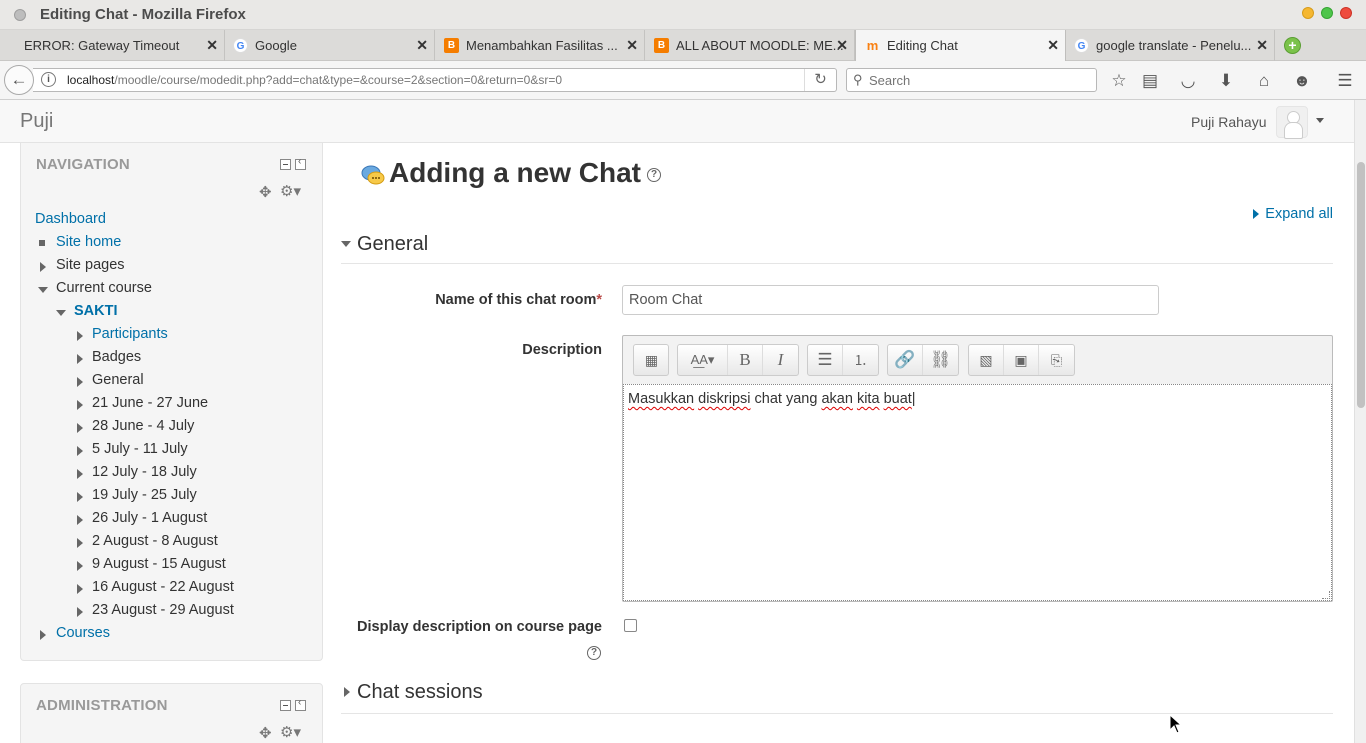 Image resolution: width=1366 pixels, height=743 pixels. Describe the element at coordinates (890, 300) in the screenshot. I see `chat-room-name-input` at that location.